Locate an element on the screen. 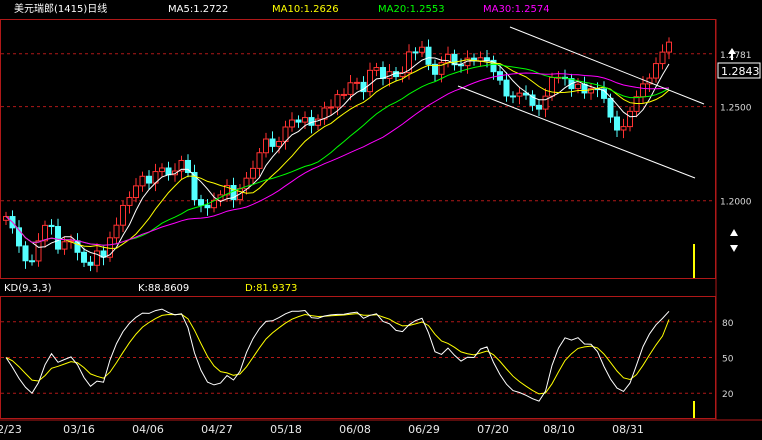 This screenshot has width=762, height=440. date-tick-label: 08/10 is located at coordinates (559, 429).